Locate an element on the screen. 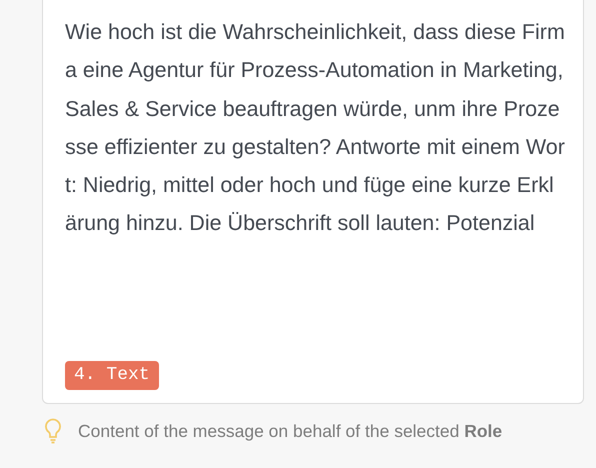  lightbulb-icon is located at coordinates (53, 431).